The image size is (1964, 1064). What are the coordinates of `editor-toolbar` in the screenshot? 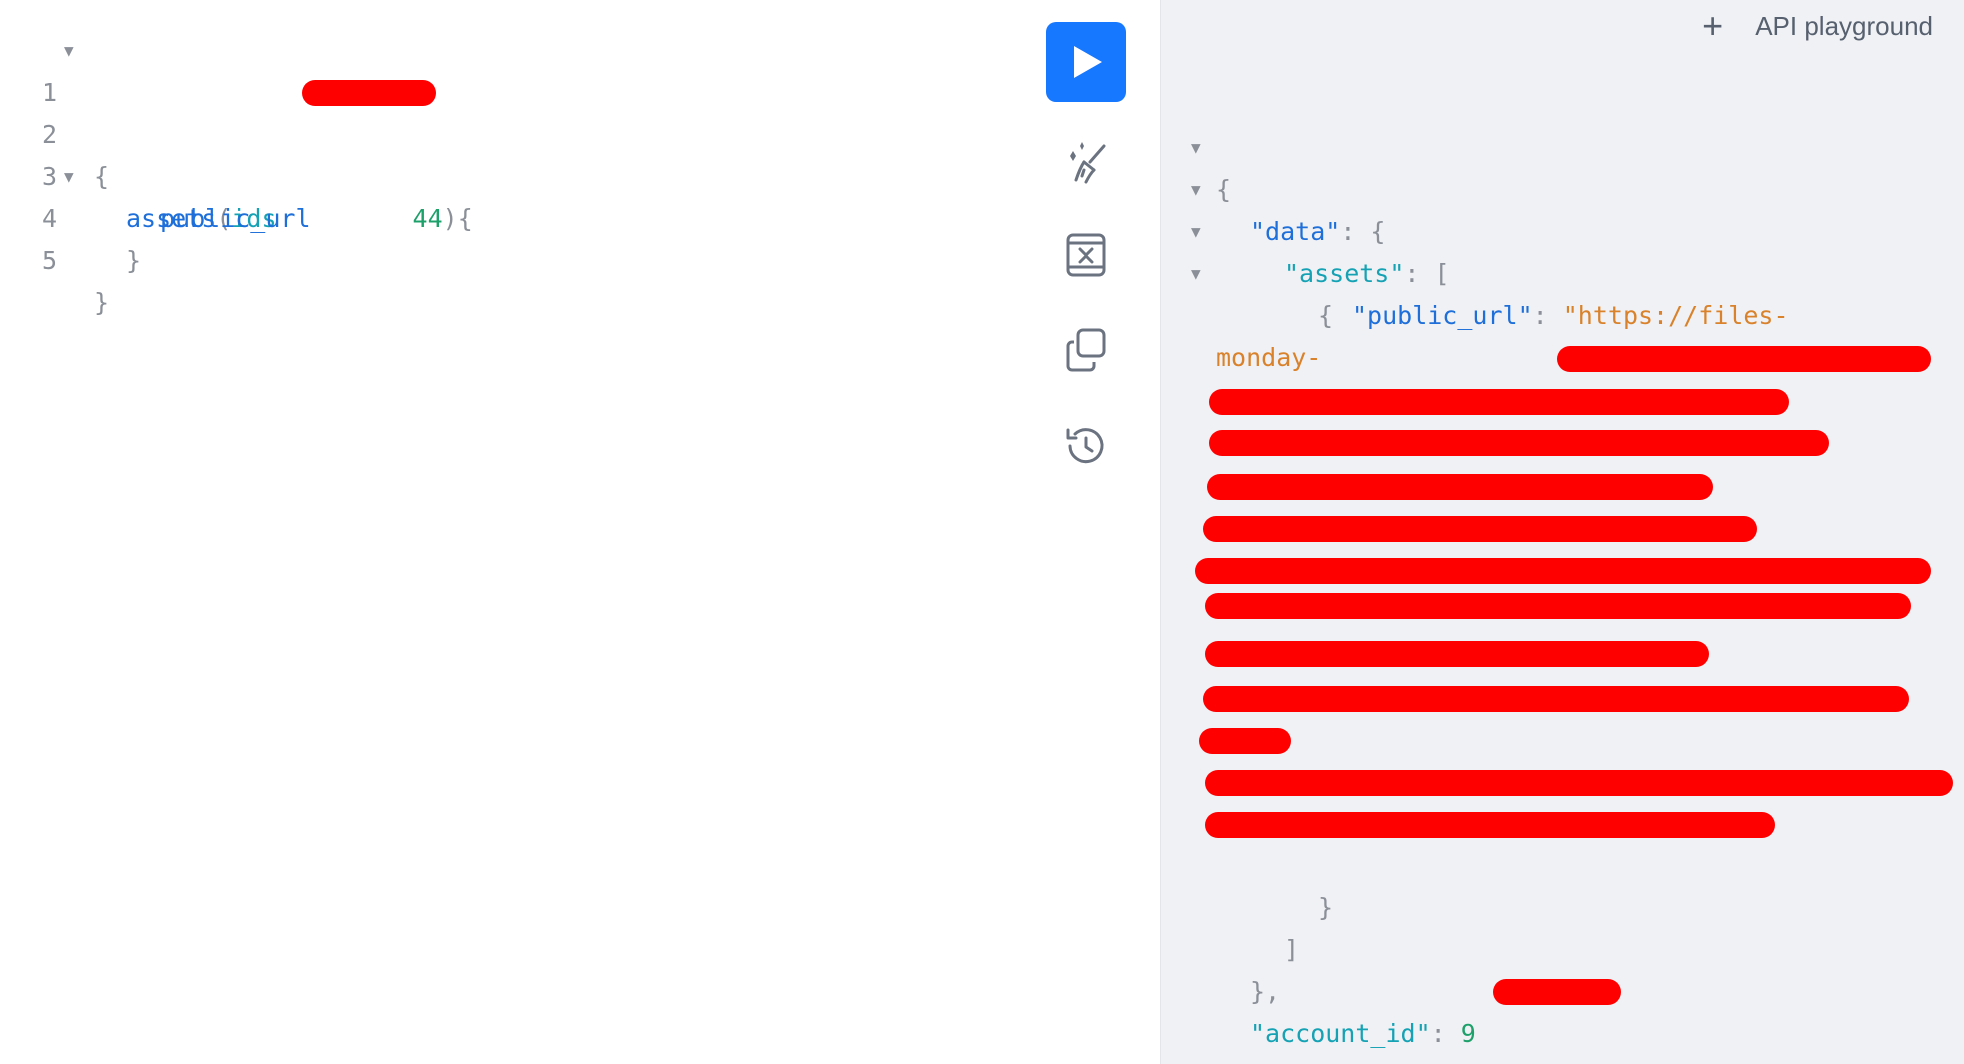 It's located at (1100, 532).